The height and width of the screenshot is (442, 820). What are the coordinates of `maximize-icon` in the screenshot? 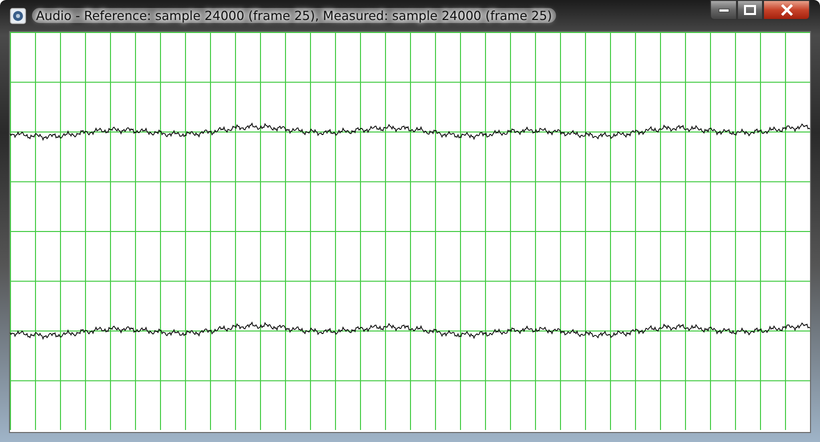 It's located at (750, 10).